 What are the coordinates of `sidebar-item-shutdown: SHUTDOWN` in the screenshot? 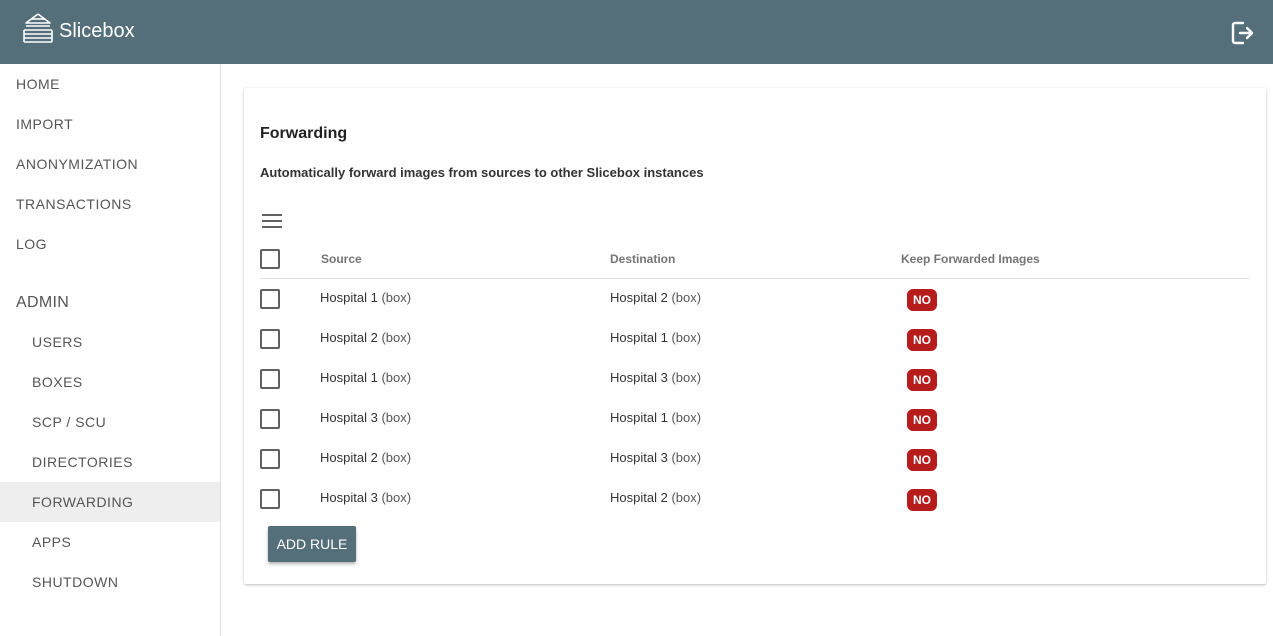 It's located at (110, 582).